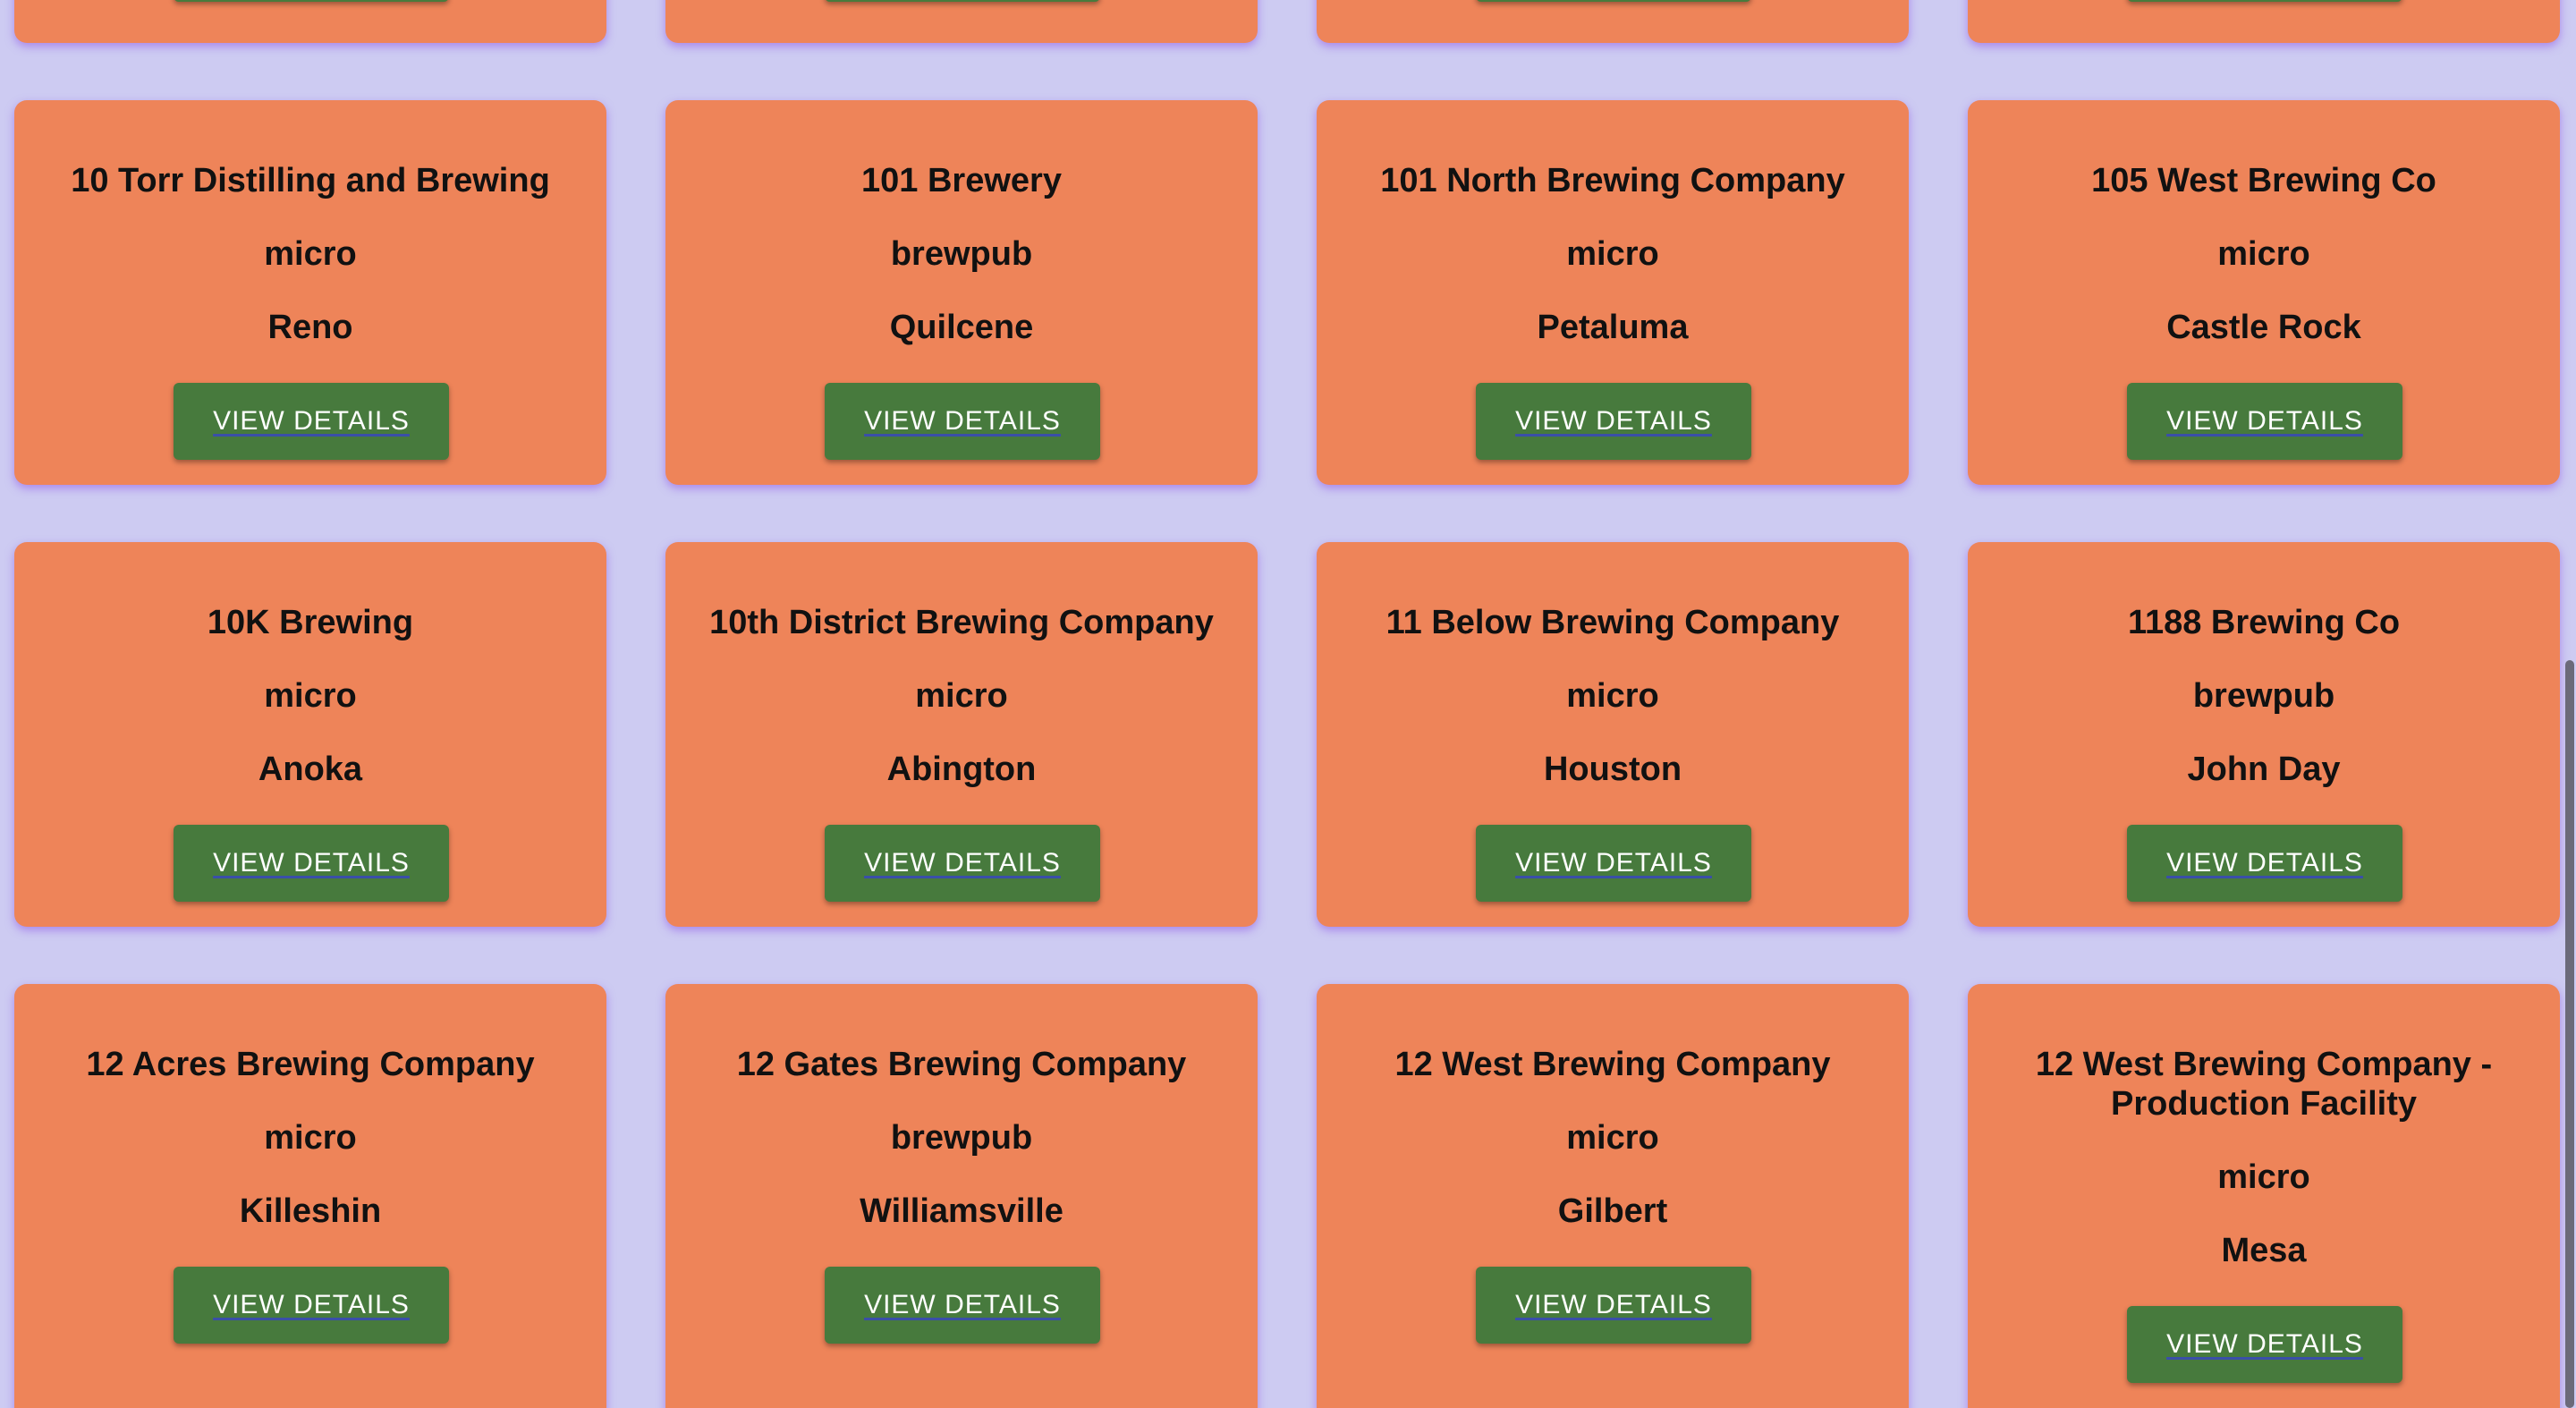  Describe the element at coordinates (310, 180) in the screenshot. I see `brewery-name: 10 Torr Distilling and Brewing` at that location.